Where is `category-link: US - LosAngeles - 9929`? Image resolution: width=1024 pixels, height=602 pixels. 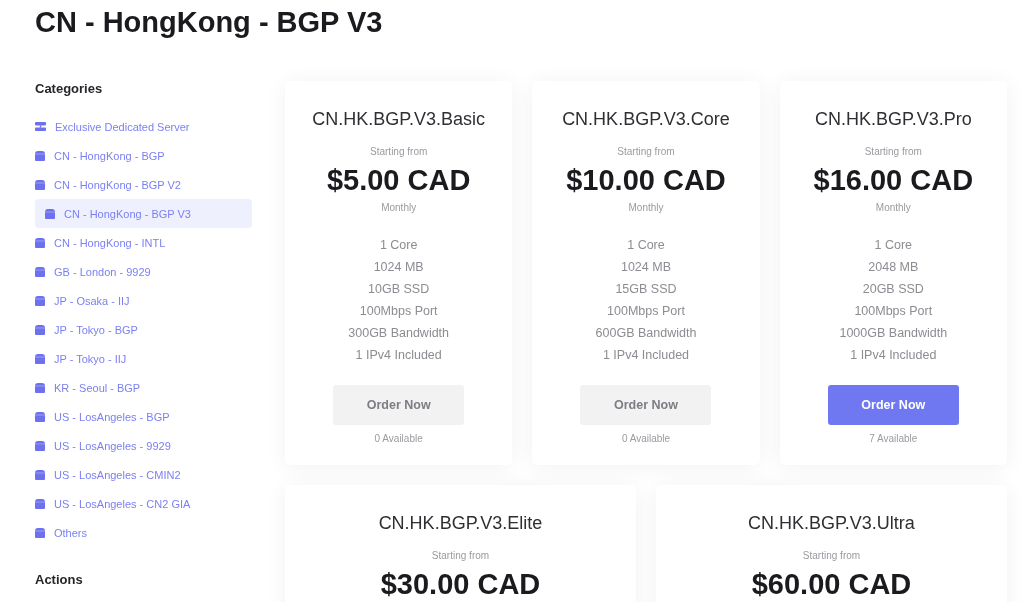 category-link: US - LosAngeles - 9929 is located at coordinates (143, 445).